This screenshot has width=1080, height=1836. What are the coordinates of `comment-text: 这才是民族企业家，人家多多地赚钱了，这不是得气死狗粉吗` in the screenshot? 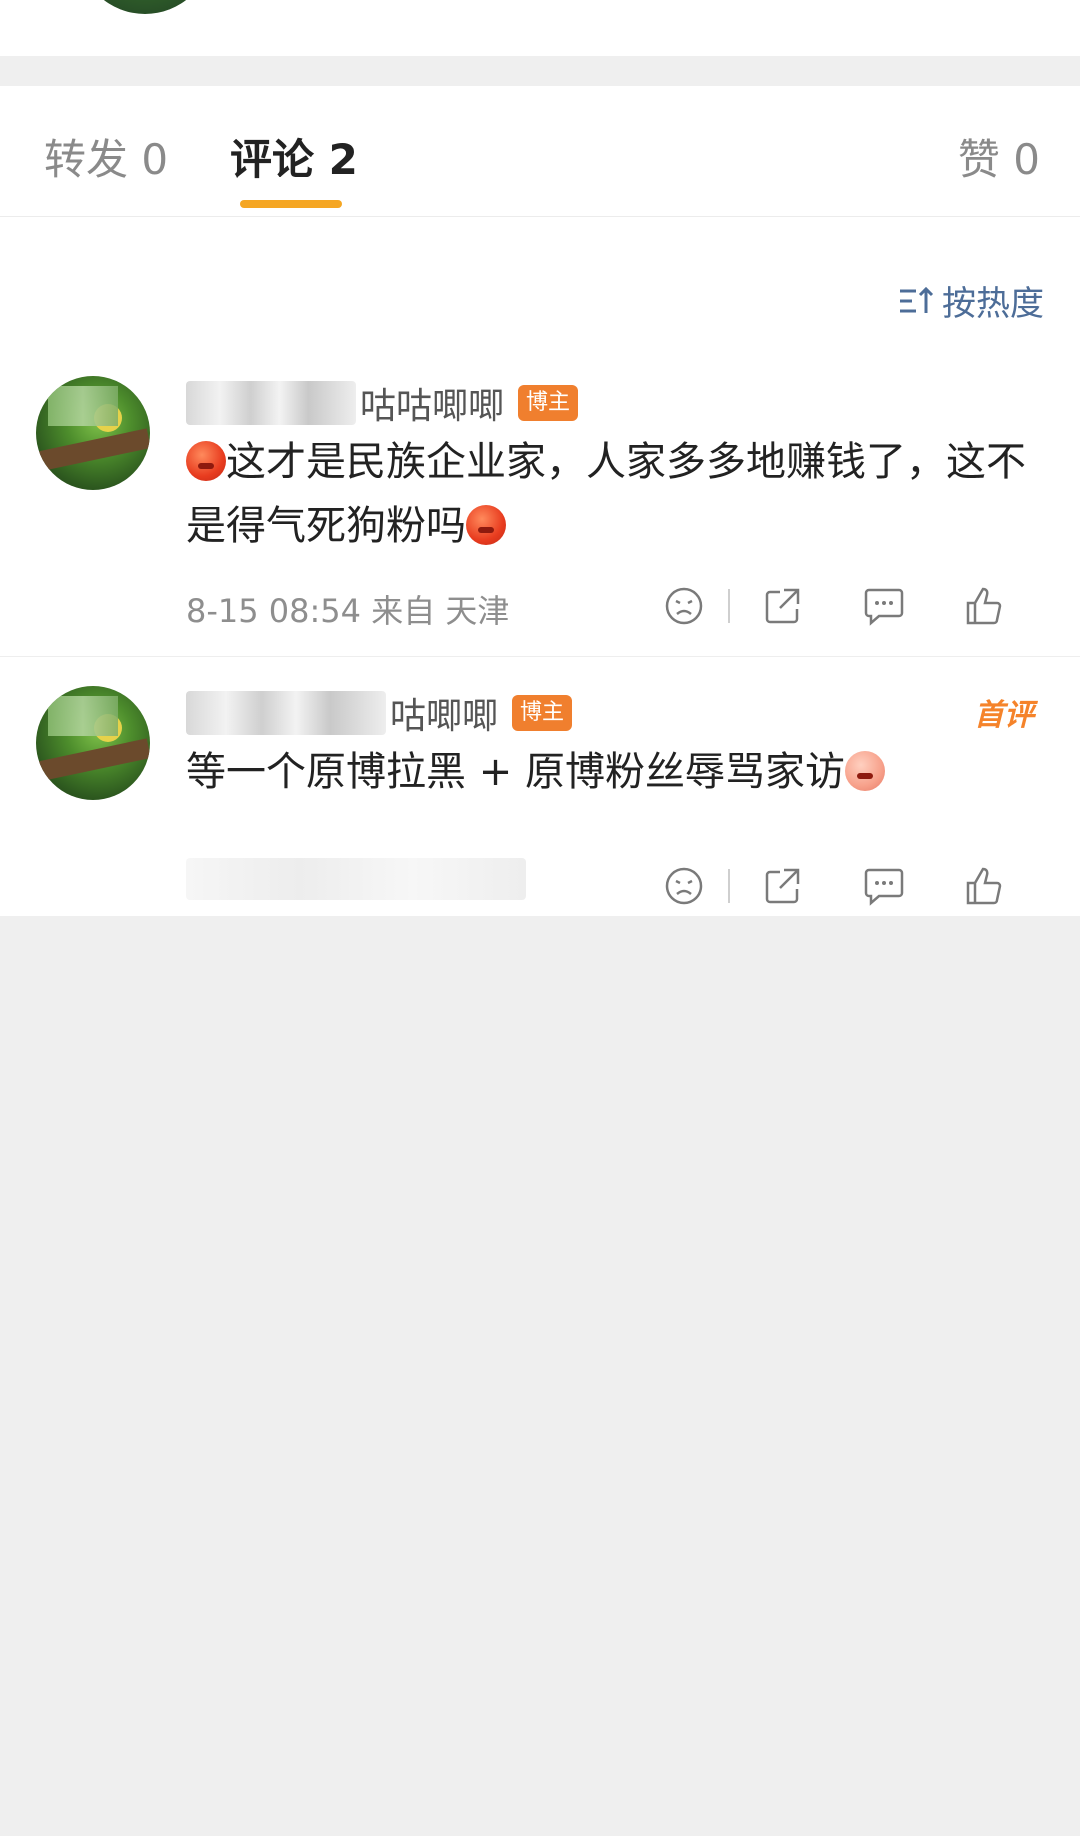 It's located at (606, 494).